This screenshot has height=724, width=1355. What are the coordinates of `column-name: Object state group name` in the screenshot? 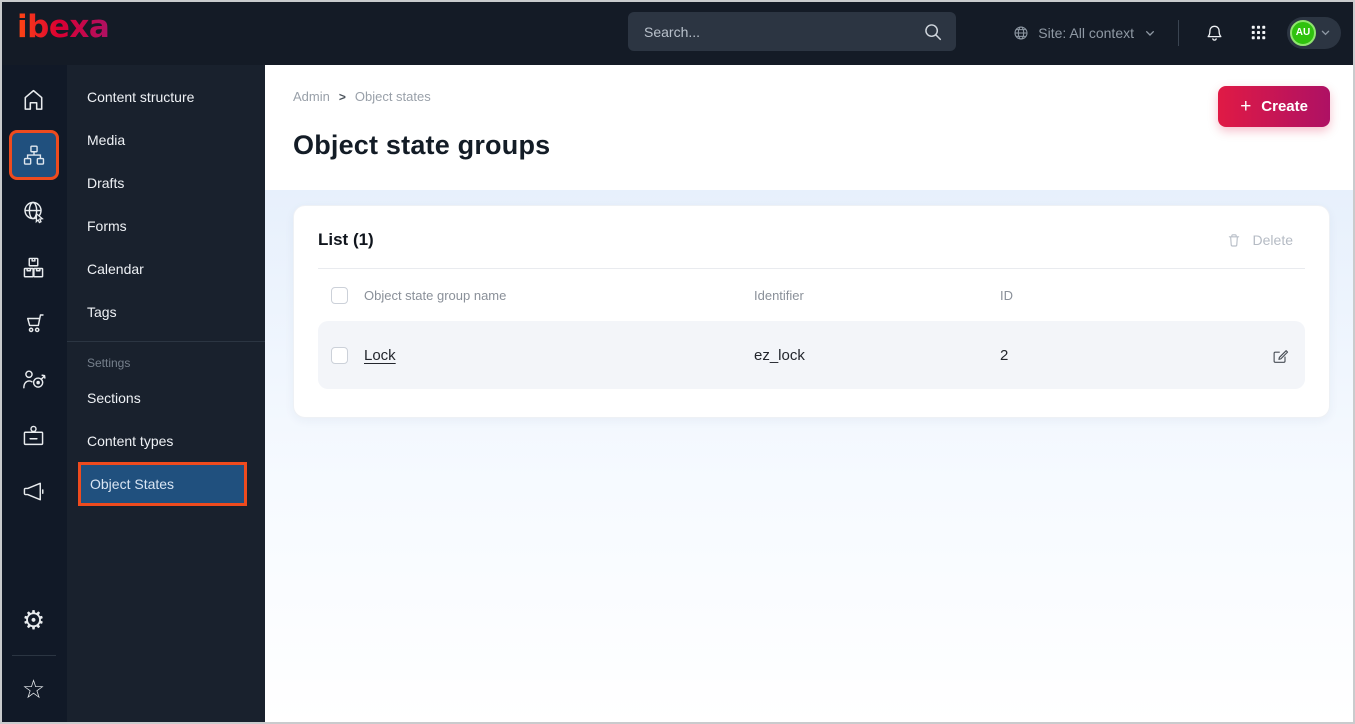 It's located at (435, 295).